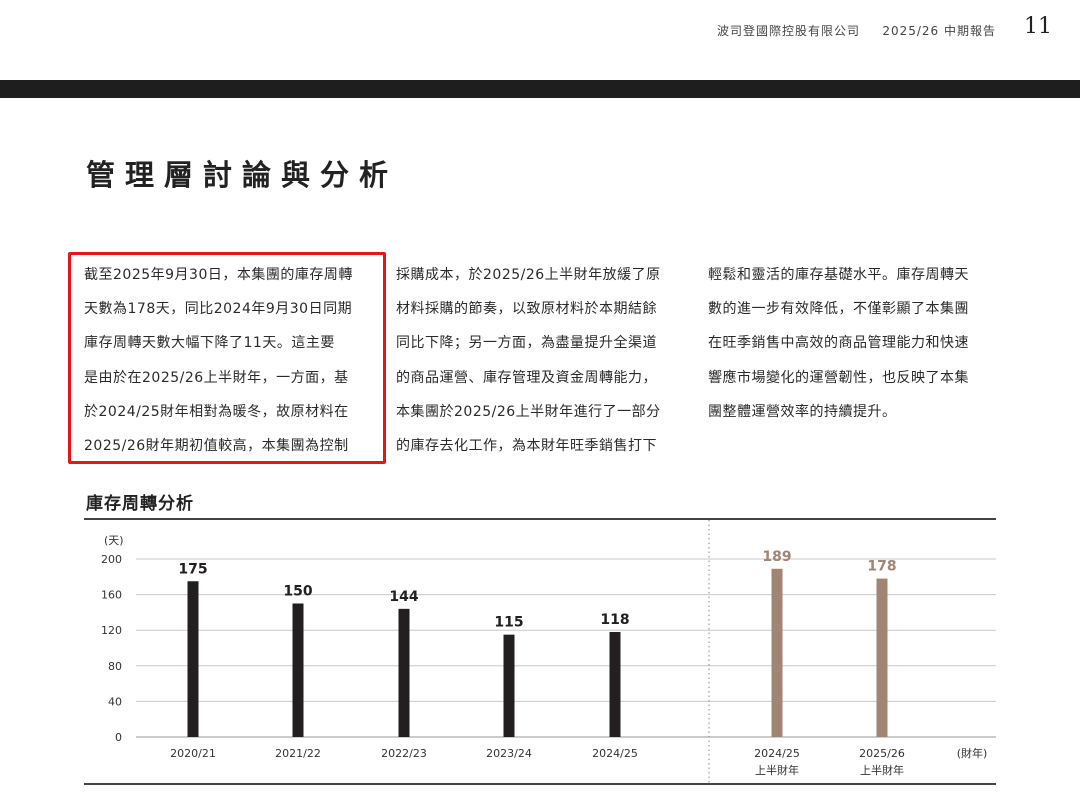 The width and height of the screenshot is (1080, 805). I want to click on bar-value-label: 144, so click(403, 597).